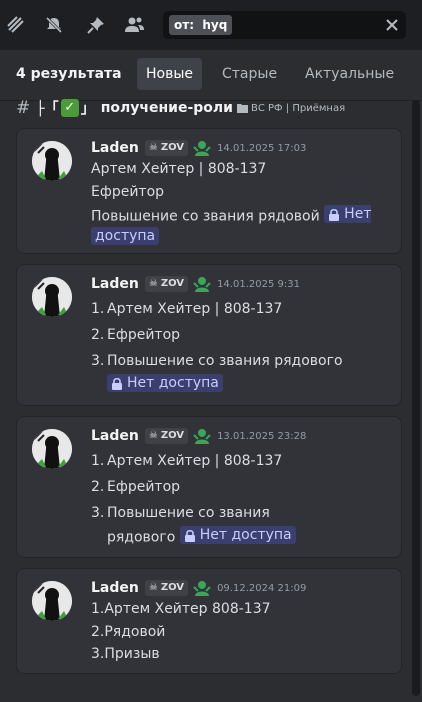  Describe the element at coordinates (284, 25) in the screenshot. I see `search-input: от: hyq` at that location.